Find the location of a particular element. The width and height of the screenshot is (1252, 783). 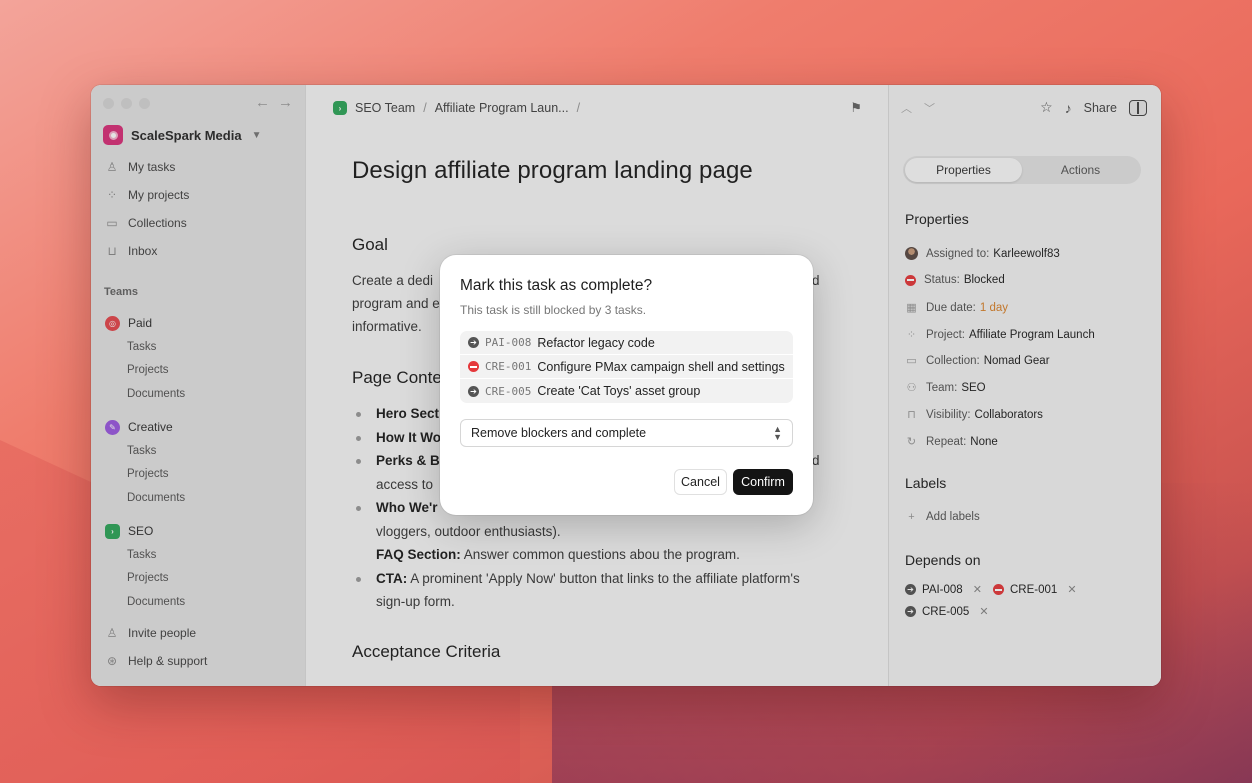

blocker-code: PAI-008 is located at coordinates (508, 342).